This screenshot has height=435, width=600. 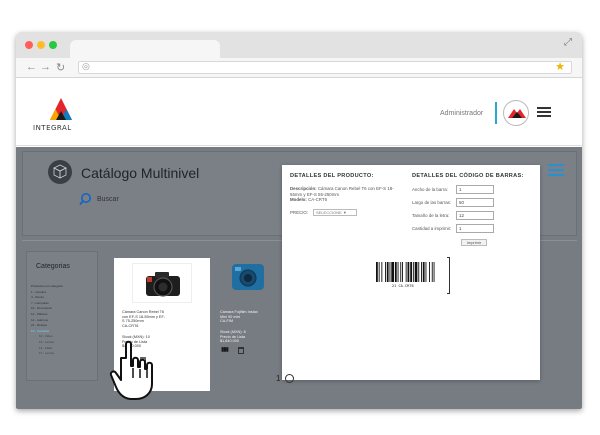 I want to click on price-select: SELECCIONE ▼, so click(x=335, y=212).